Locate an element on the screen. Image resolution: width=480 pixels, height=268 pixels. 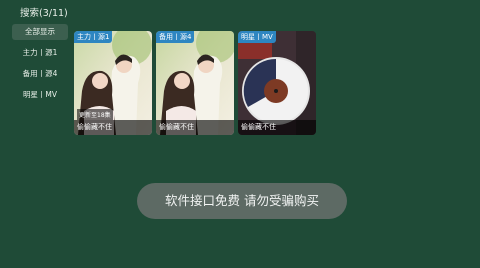
source-badge: 明星丨MV is located at coordinates (257, 37).